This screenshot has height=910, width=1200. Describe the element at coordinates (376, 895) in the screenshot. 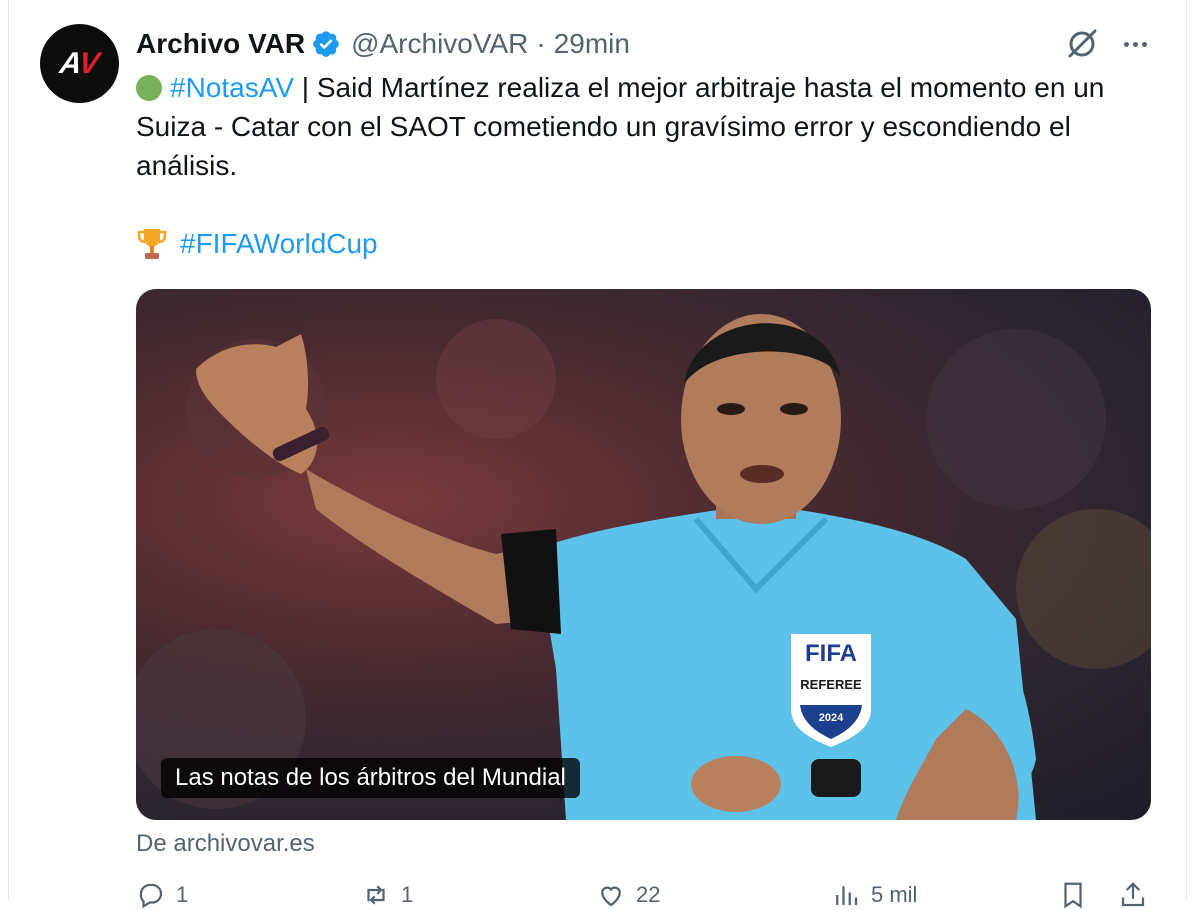

I see `repost-icon` at that location.